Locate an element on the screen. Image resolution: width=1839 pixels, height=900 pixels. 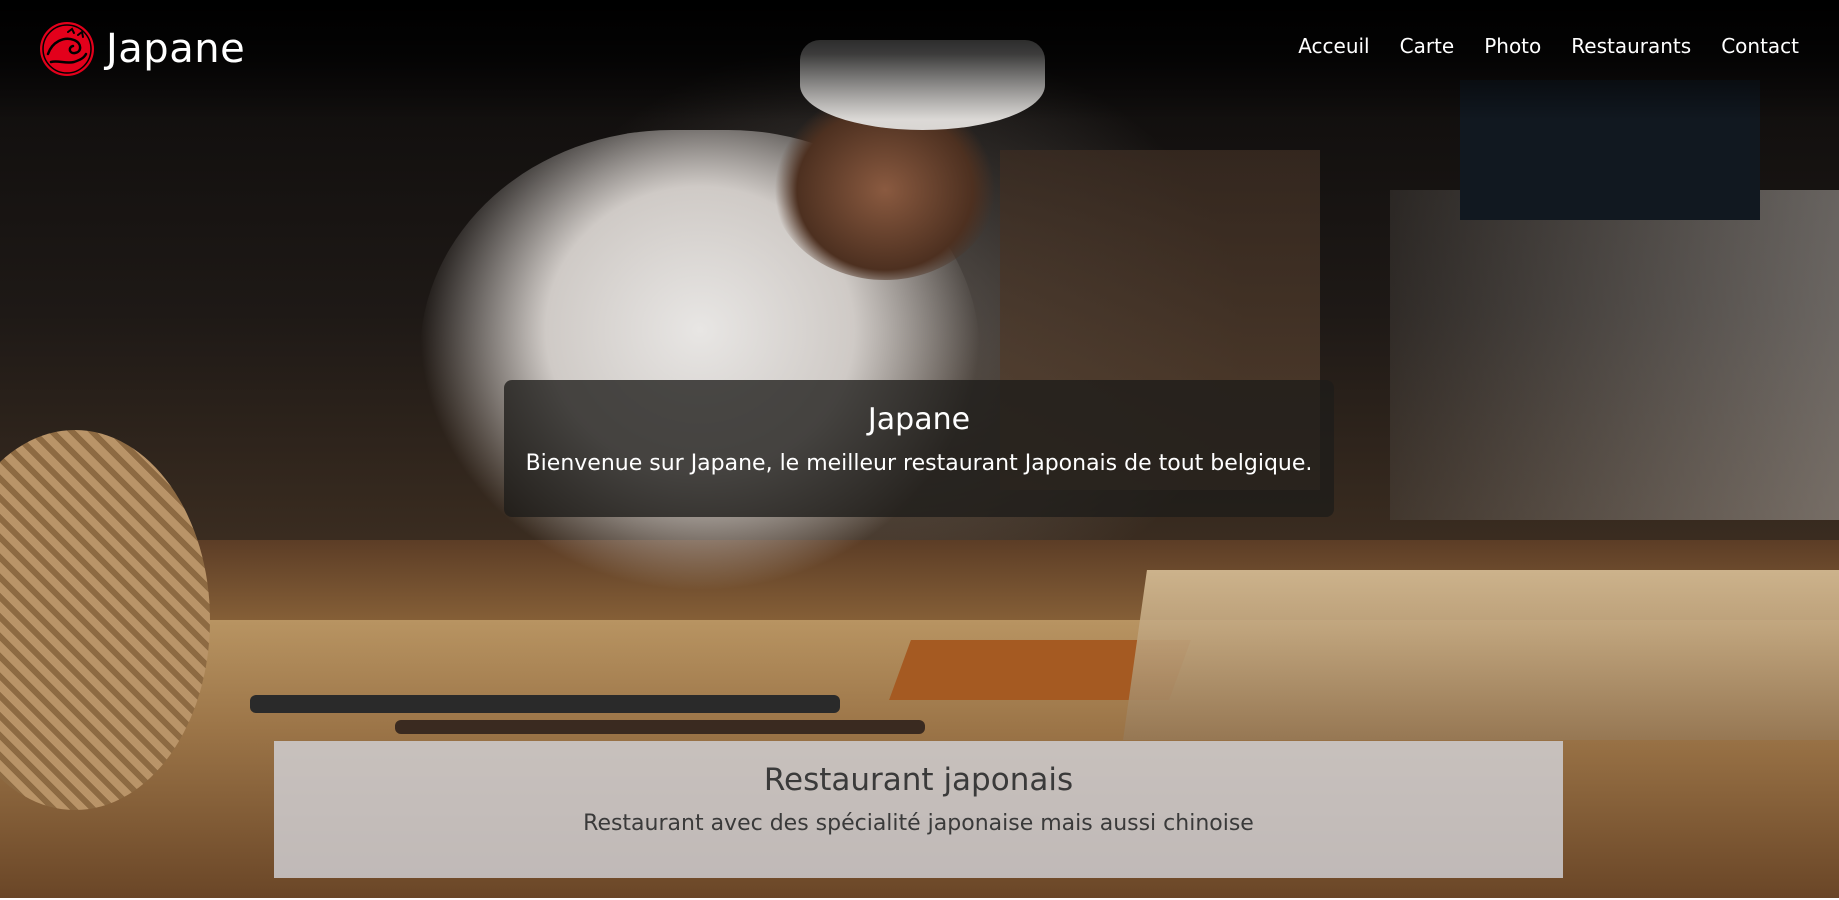
fish-display-case is located at coordinates (1481, 655).